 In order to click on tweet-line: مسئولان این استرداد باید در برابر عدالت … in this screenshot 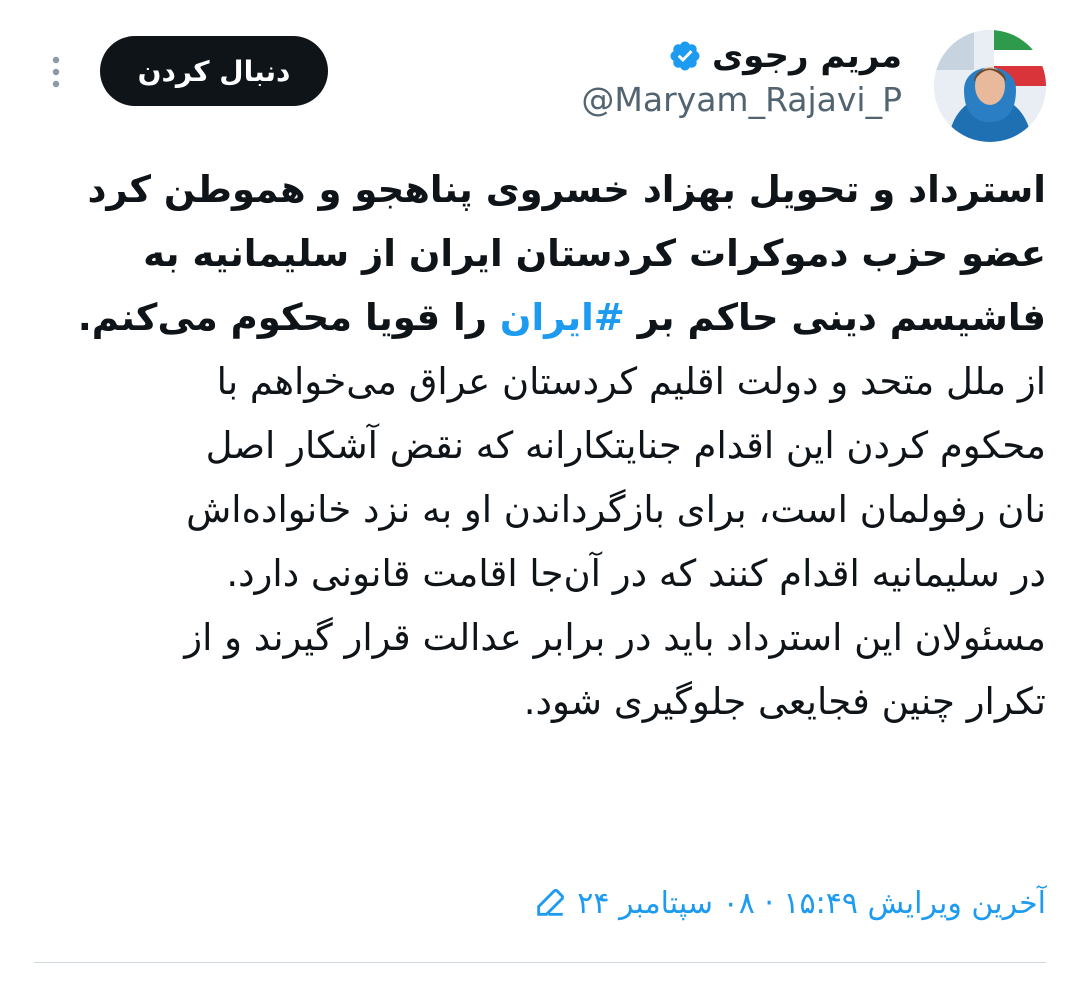, I will do `click(615, 637)`.